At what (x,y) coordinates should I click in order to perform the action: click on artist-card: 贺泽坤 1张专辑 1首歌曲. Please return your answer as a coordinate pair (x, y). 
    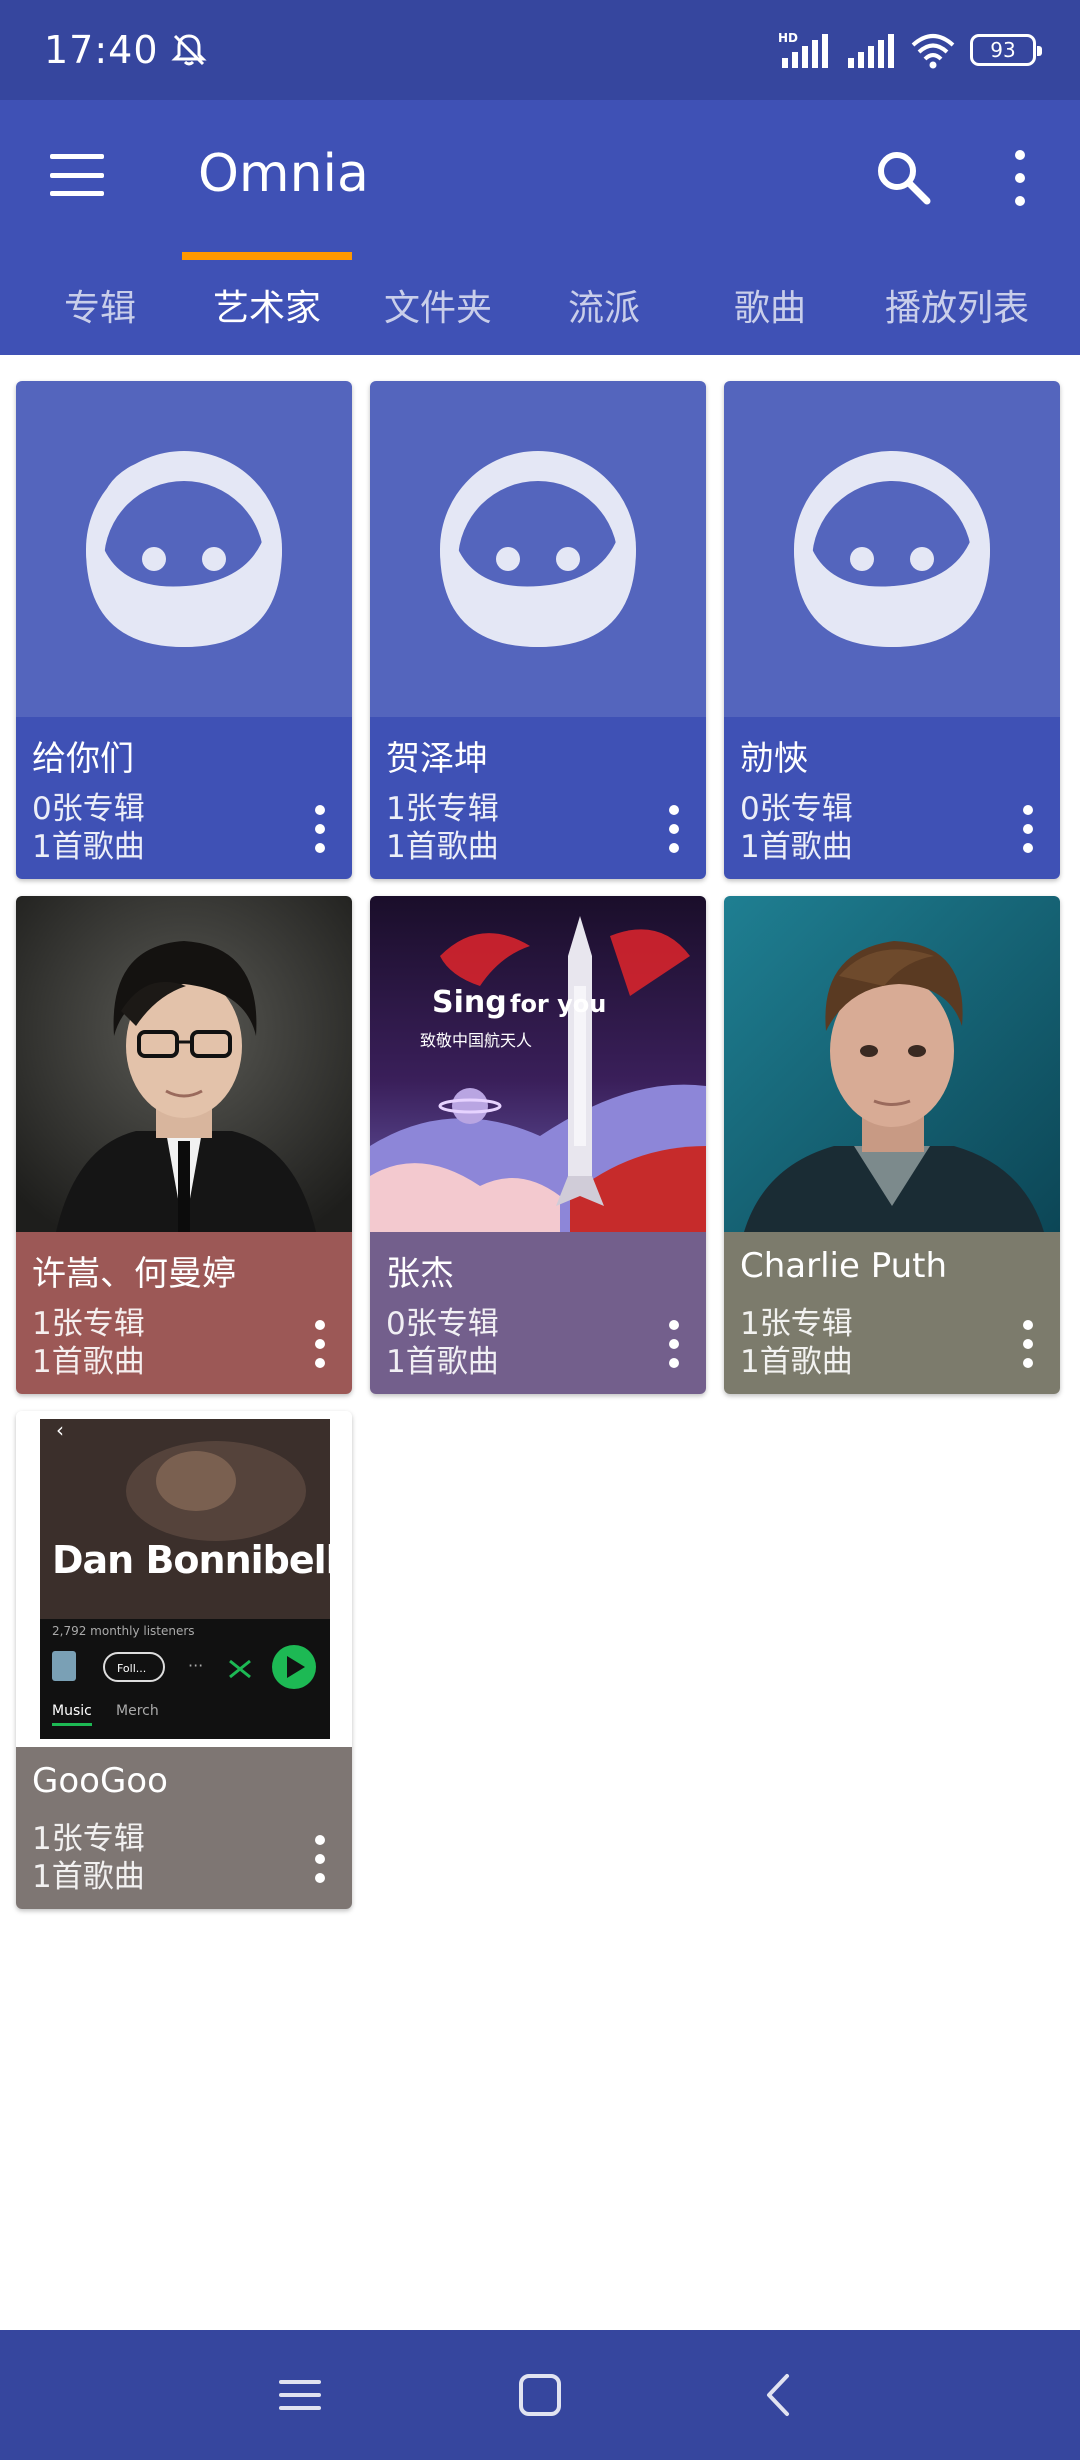
    Looking at the image, I should click on (538, 630).